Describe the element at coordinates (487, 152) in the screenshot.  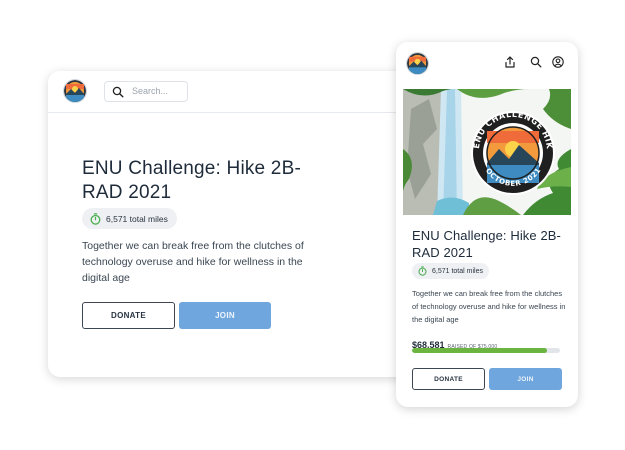
I see `hero-illustration: ENU CHALLENGEHIKE 2B-RAD OCTOBER 2021` at that location.